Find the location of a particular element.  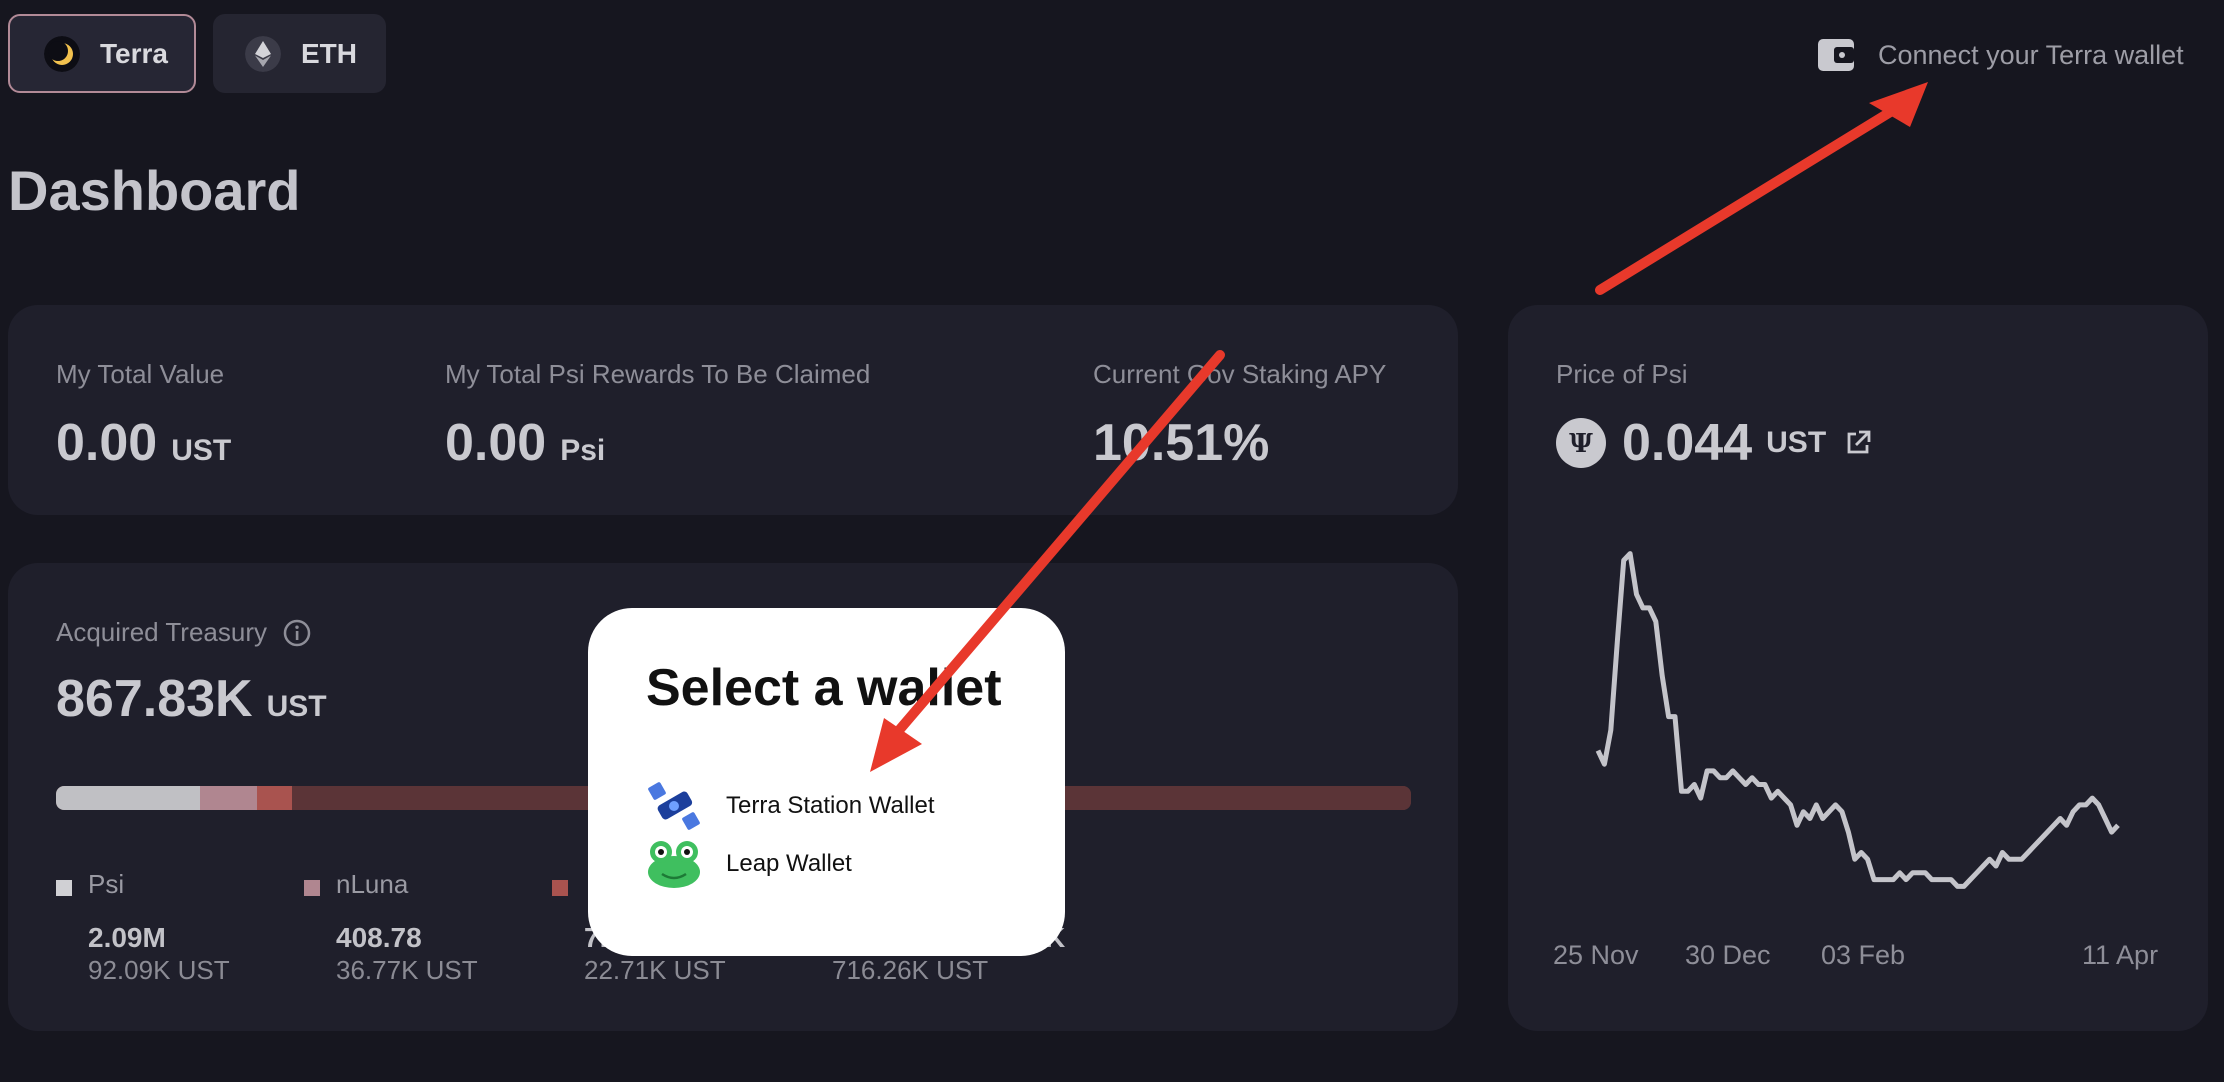

svg-text: Ψ is located at coordinates (1581, 444).